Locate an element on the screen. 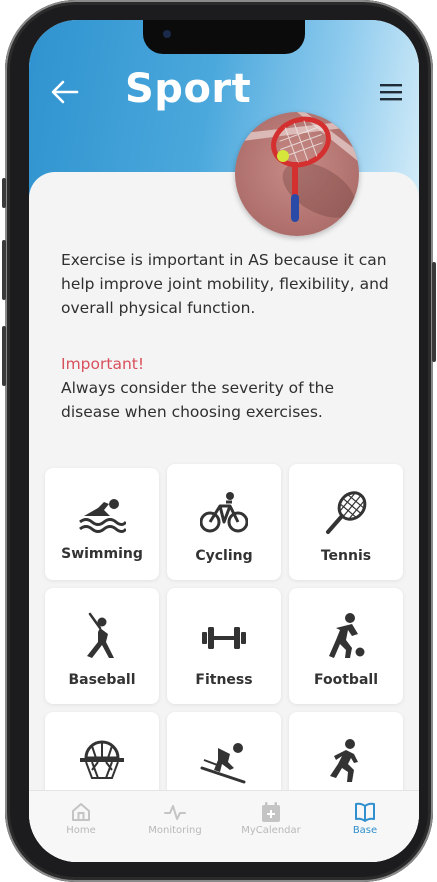 The image size is (437, 882). sport-label: Tennis is located at coordinates (346, 556).